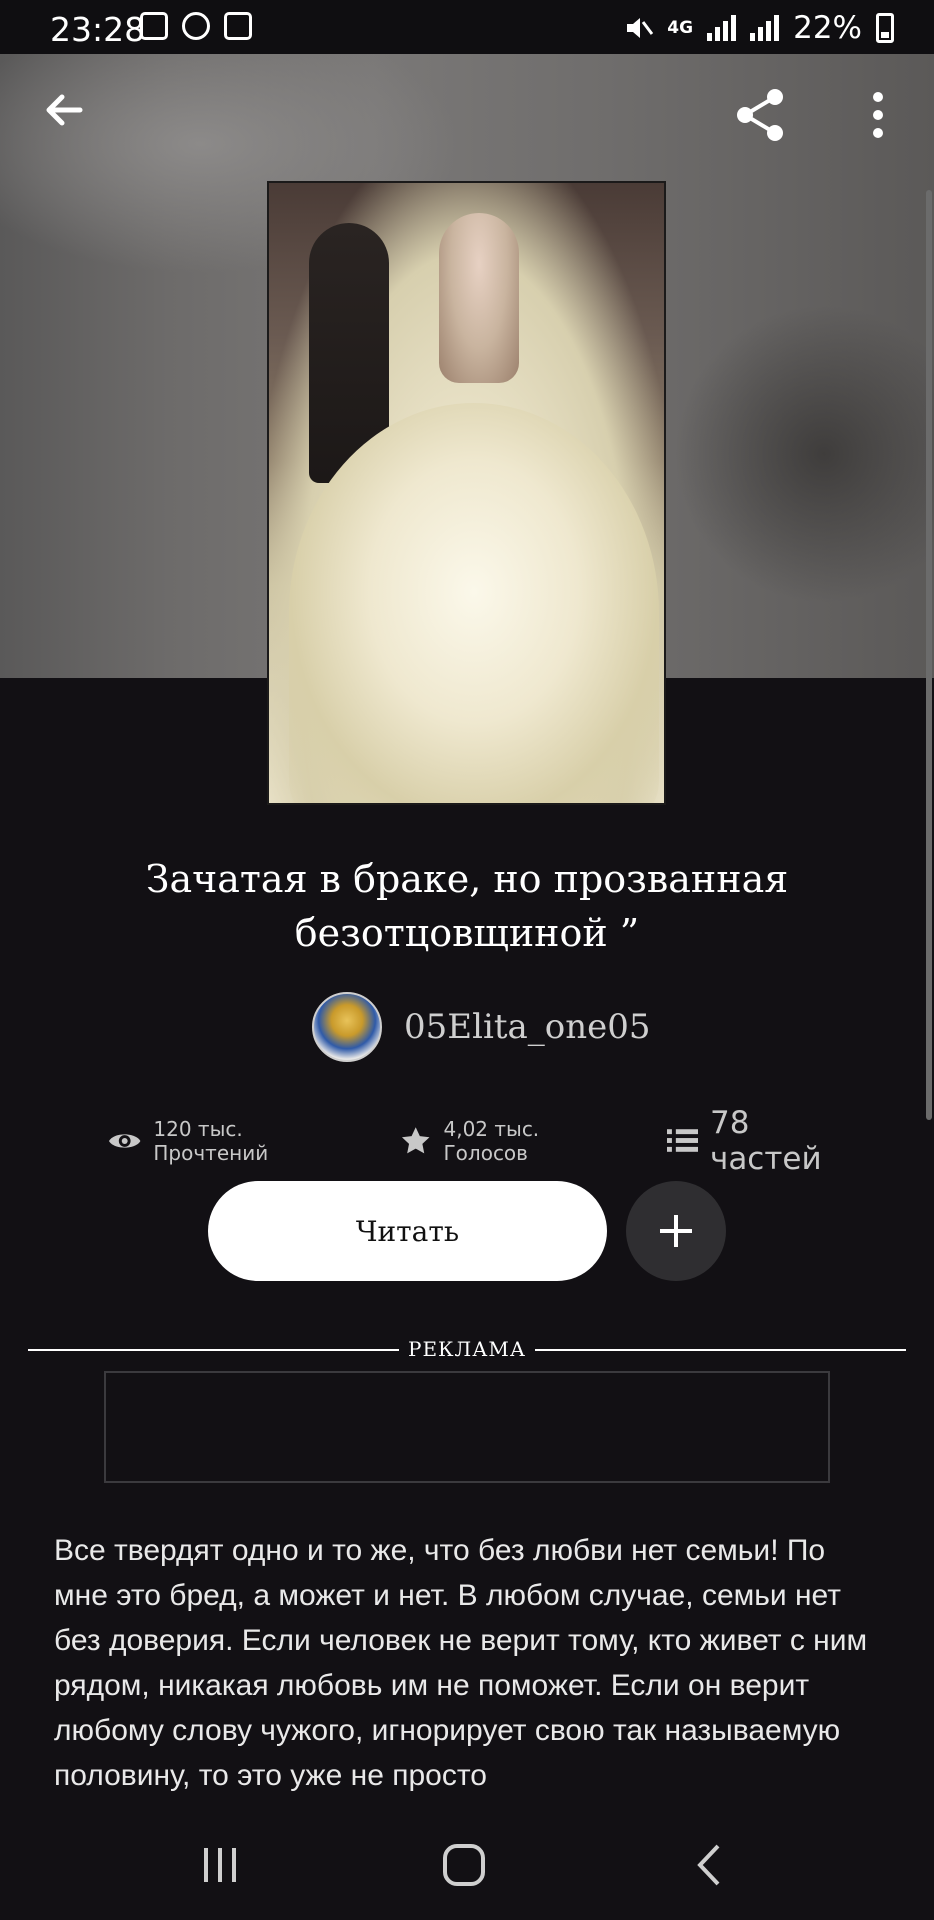  I want to click on download-icon, so click(196, 26).